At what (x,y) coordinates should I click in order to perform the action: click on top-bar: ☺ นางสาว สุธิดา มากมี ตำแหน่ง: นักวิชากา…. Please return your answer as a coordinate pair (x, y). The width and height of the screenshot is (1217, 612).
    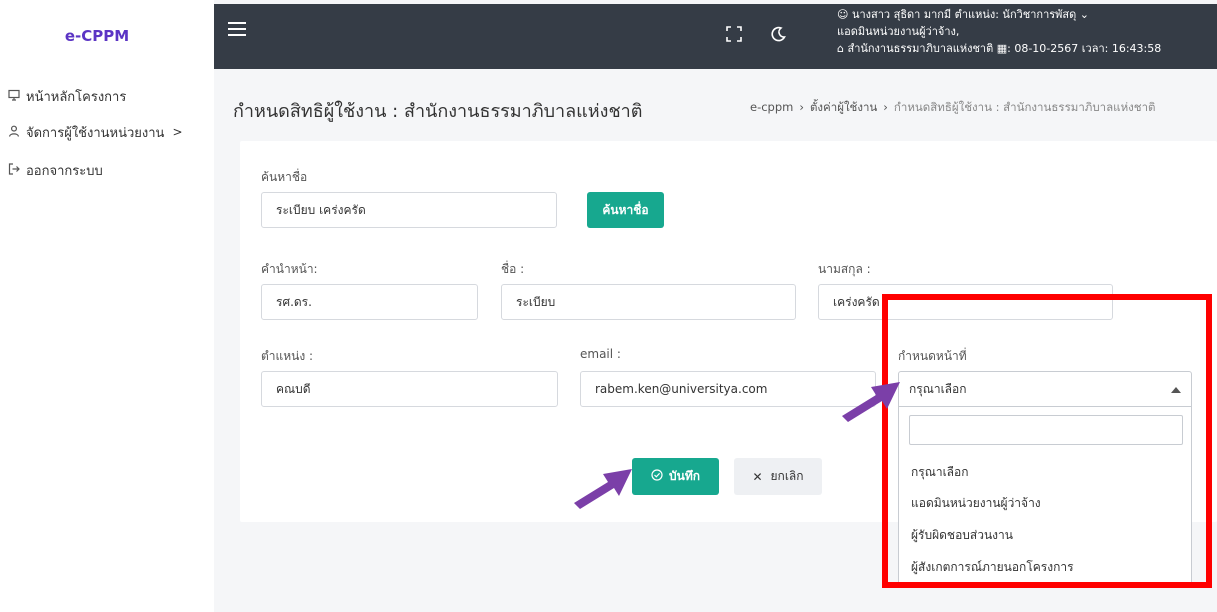
    Looking at the image, I should click on (715, 36).